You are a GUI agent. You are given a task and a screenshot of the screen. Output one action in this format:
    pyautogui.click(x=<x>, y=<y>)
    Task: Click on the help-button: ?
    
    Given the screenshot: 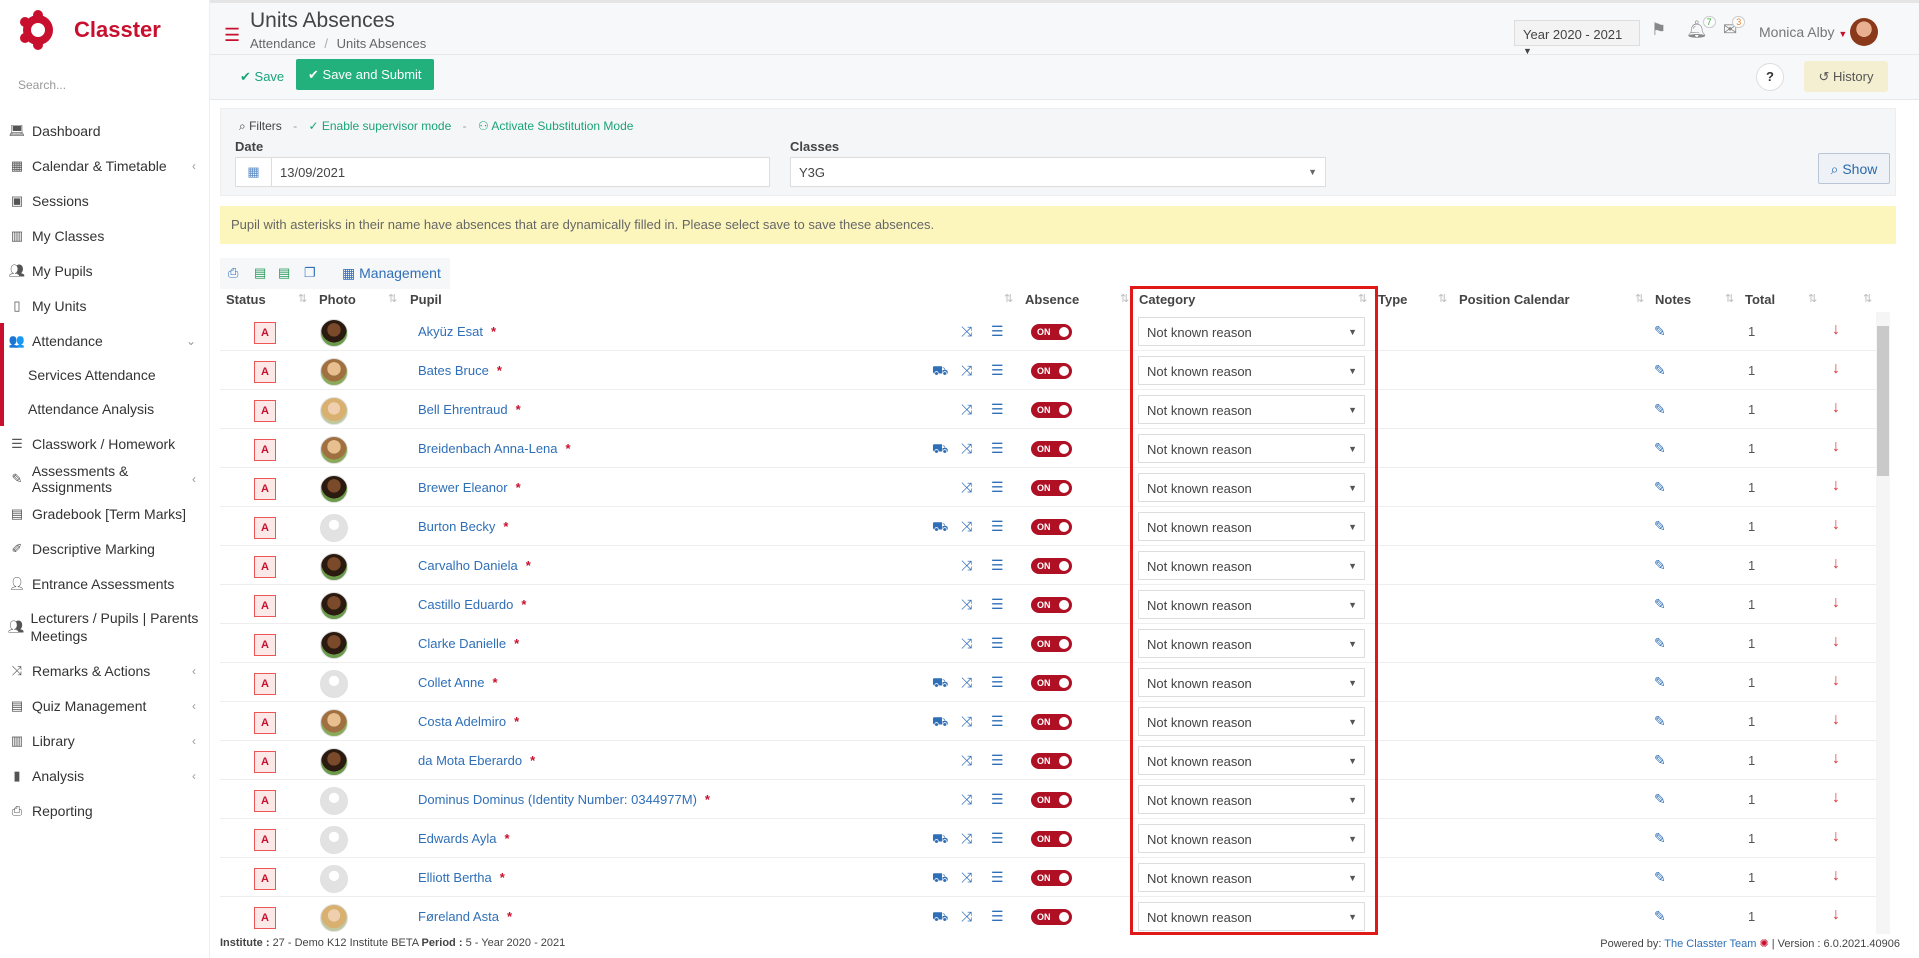 What is the action you would take?
    pyautogui.click(x=1770, y=77)
    